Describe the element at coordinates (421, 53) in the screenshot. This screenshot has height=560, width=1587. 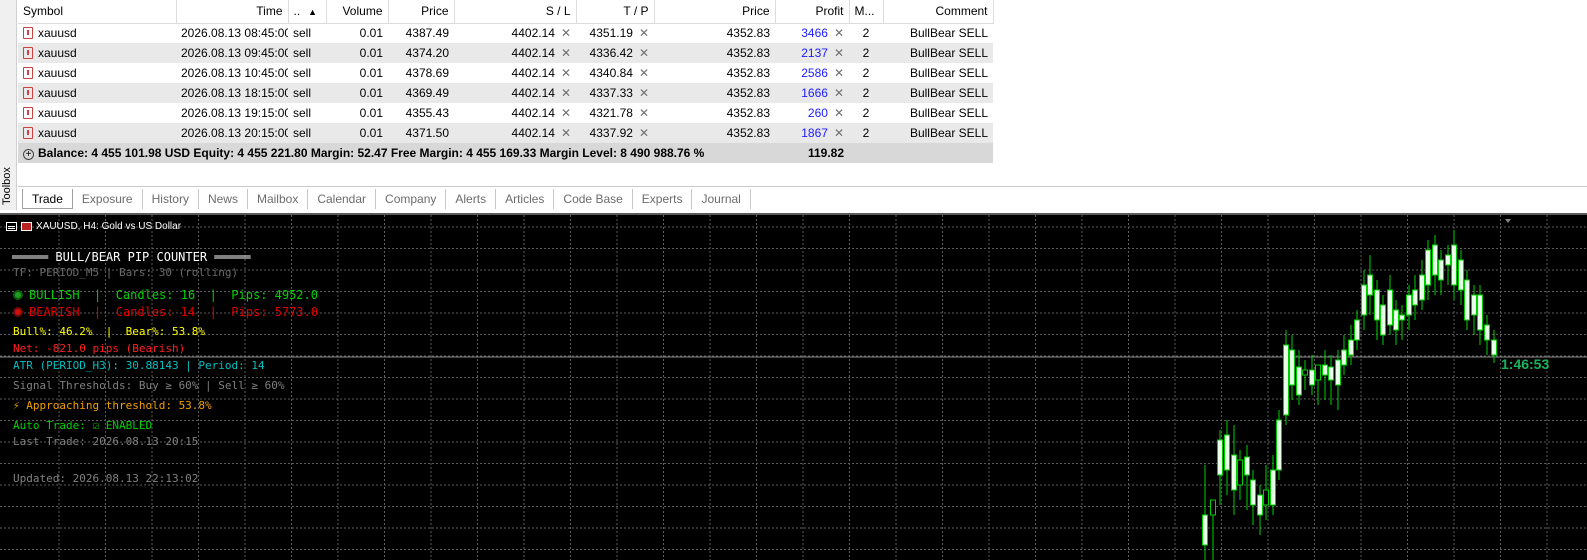
I see `cell-price: 4374.20` at that location.